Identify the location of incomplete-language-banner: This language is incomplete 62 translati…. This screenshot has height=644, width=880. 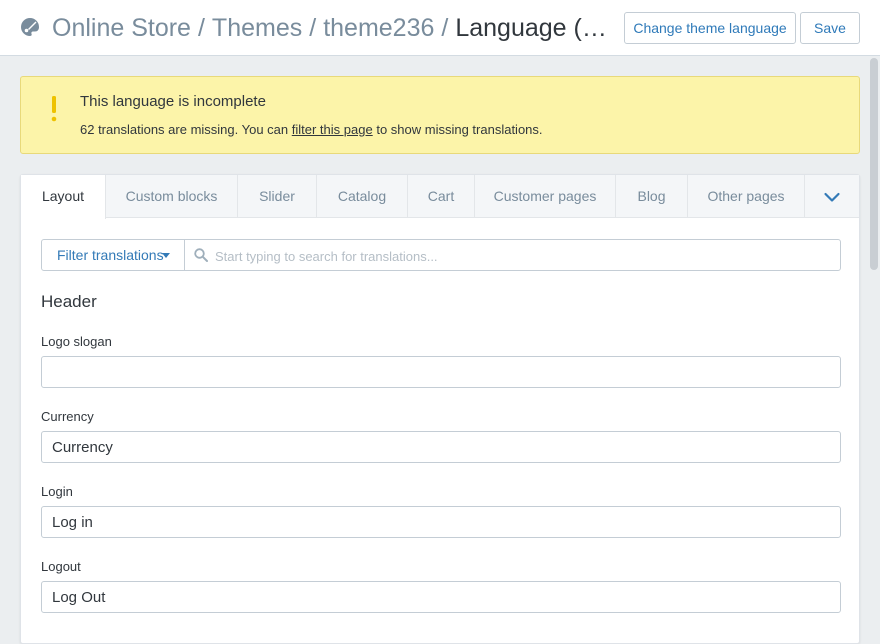
(440, 115).